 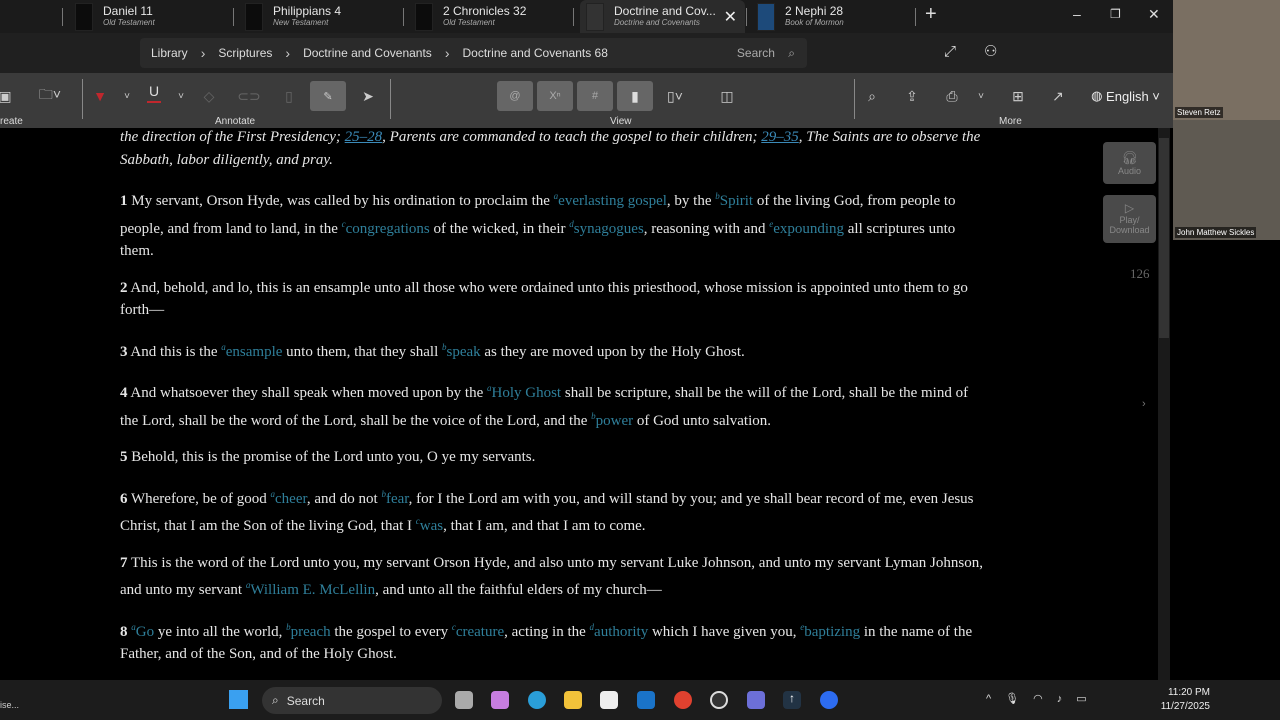 I want to click on footnote-link: ccongregations, so click(x=386, y=228).